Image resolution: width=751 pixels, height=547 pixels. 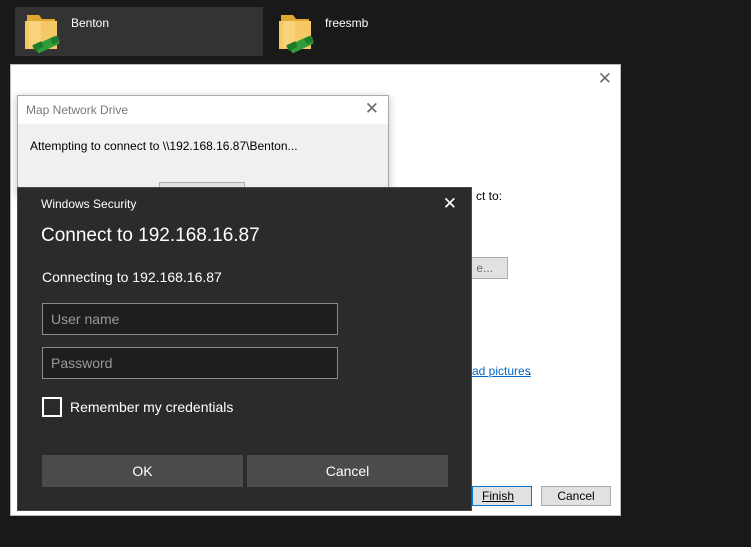 I want to click on network-share-freesmb: freesmb, so click(x=369, y=31).